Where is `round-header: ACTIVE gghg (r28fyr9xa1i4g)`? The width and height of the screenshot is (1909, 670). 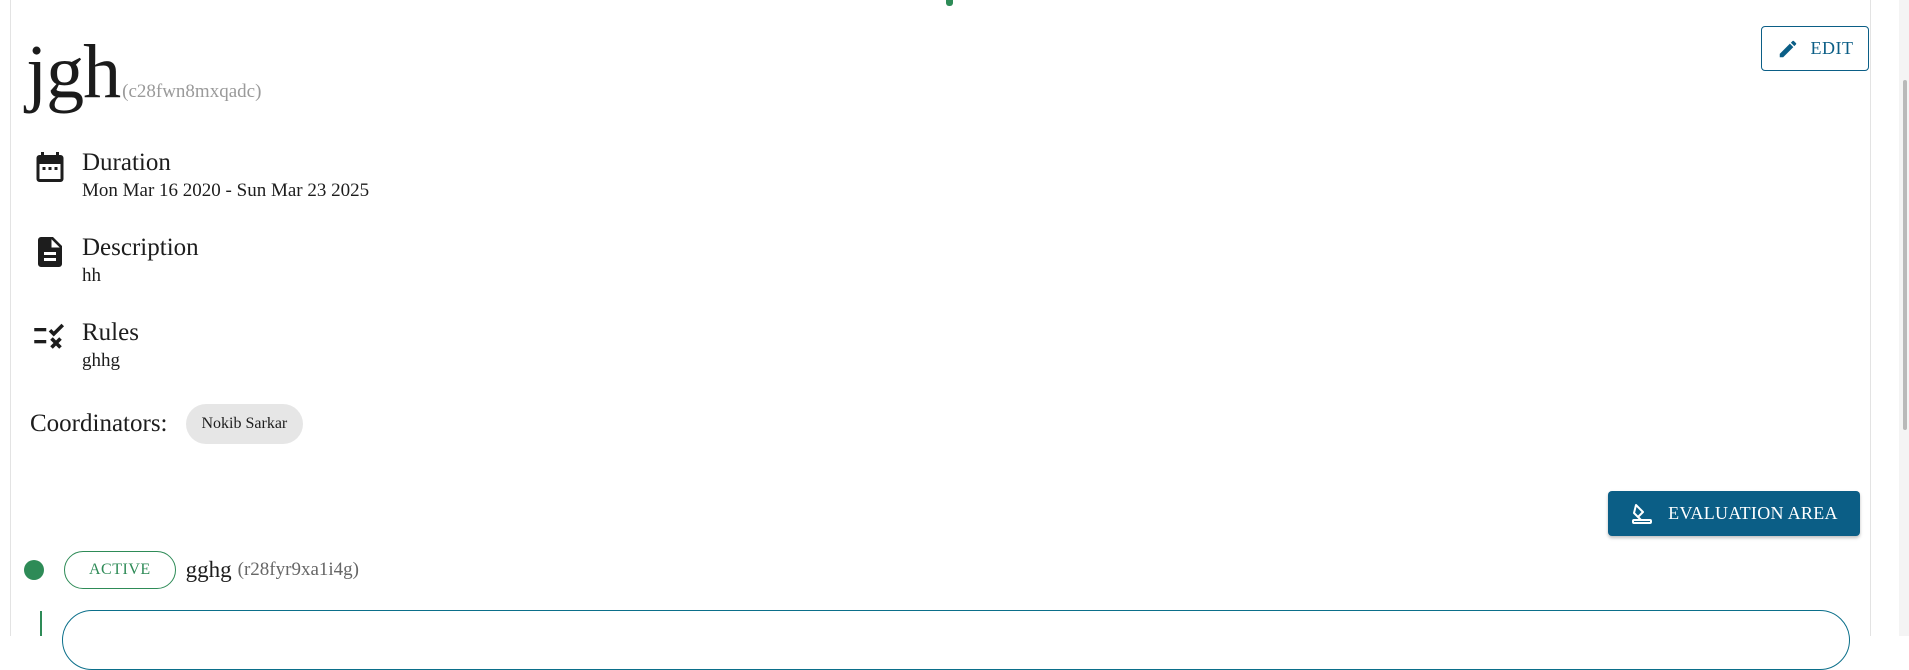 round-header: ACTIVE gghg (r28fyr9xa1i4g) is located at coordinates (191, 570).